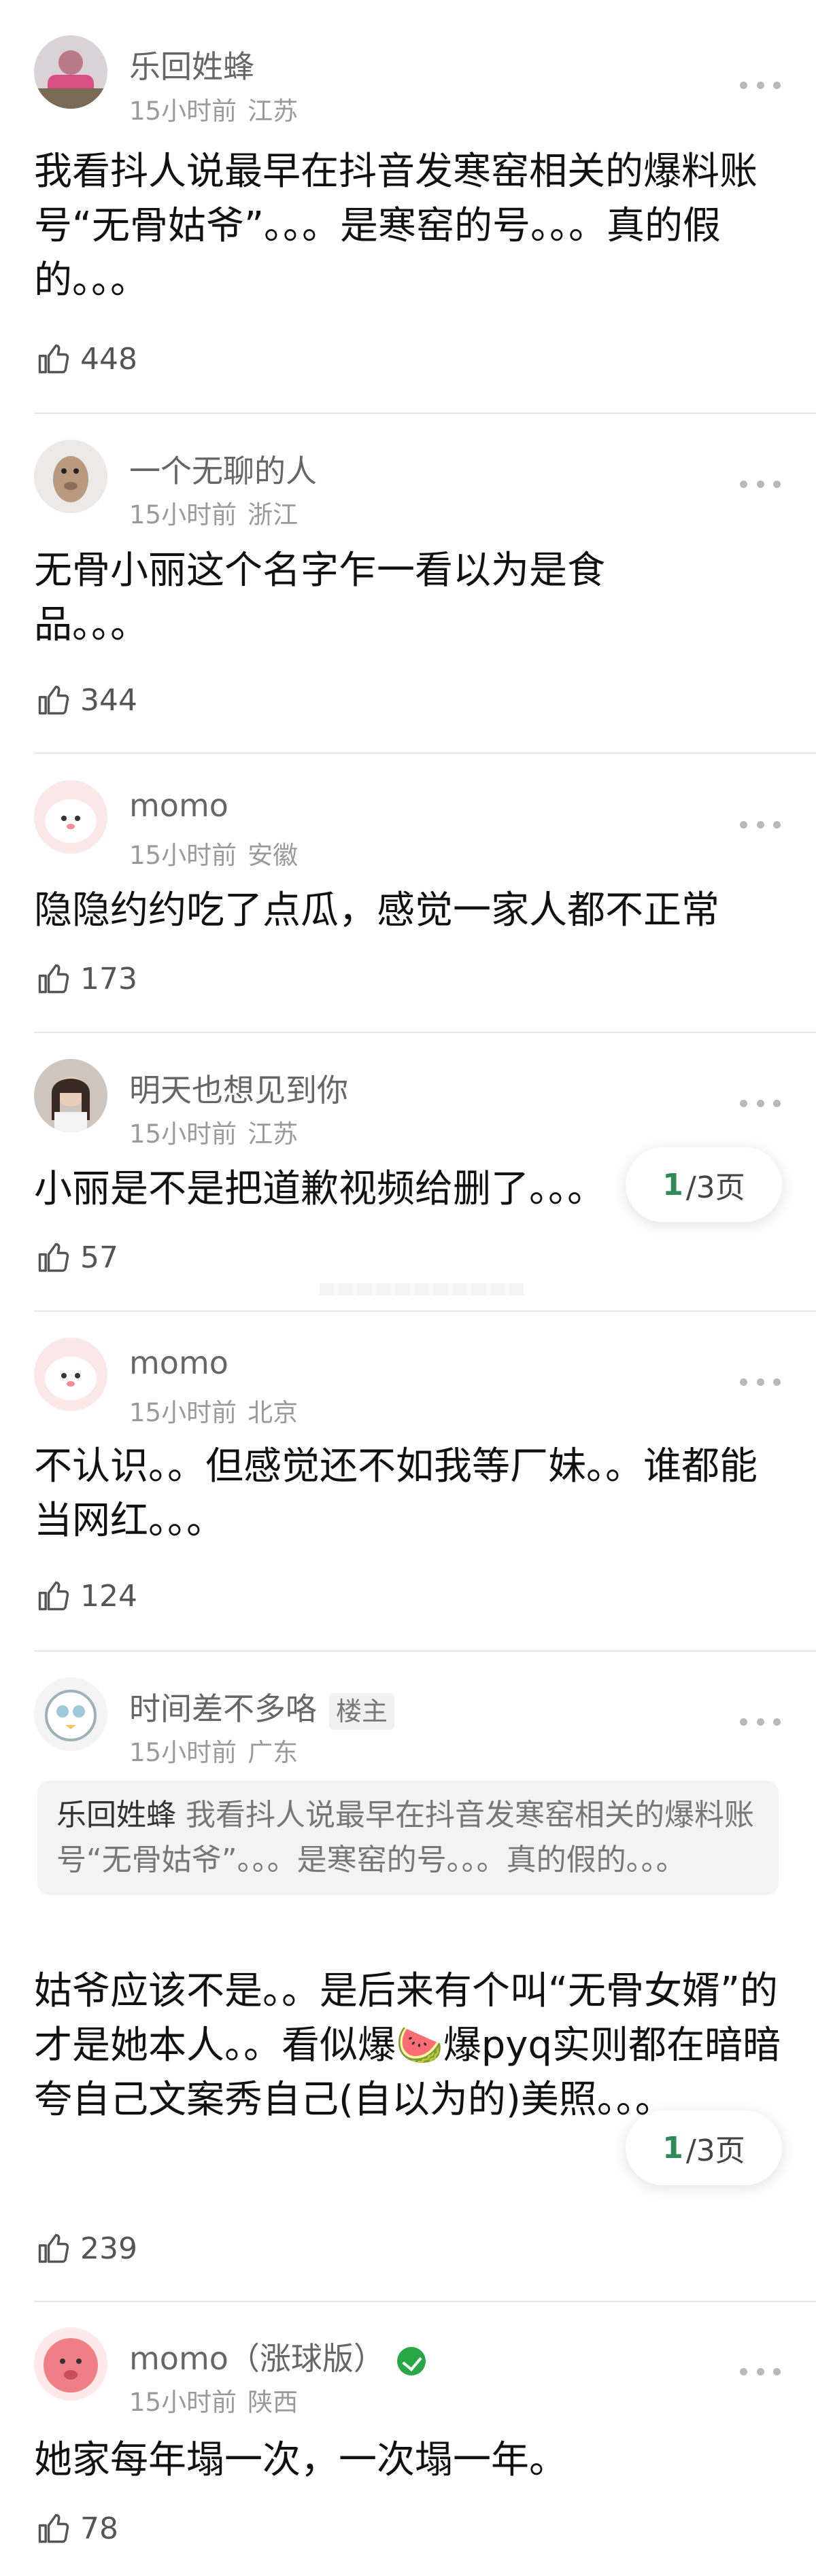  What do you see at coordinates (362, 1711) in the screenshot?
I see `op-badge: 楼主` at bounding box center [362, 1711].